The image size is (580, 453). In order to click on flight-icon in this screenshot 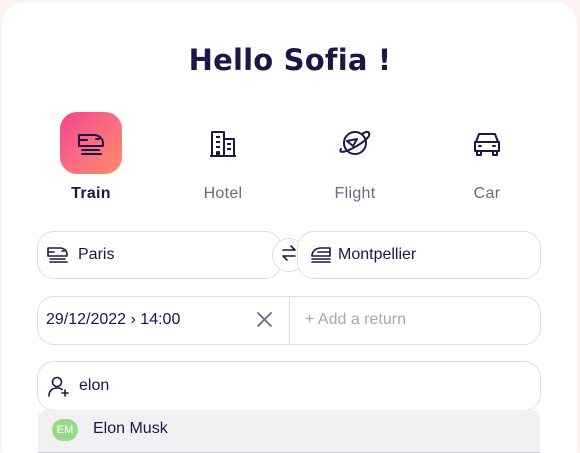, I will do `click(355, 143)`.